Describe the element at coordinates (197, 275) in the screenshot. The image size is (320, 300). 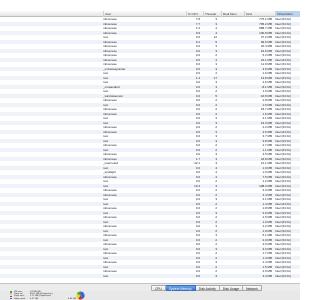
I see `process-cpu: 0.0` at that location.